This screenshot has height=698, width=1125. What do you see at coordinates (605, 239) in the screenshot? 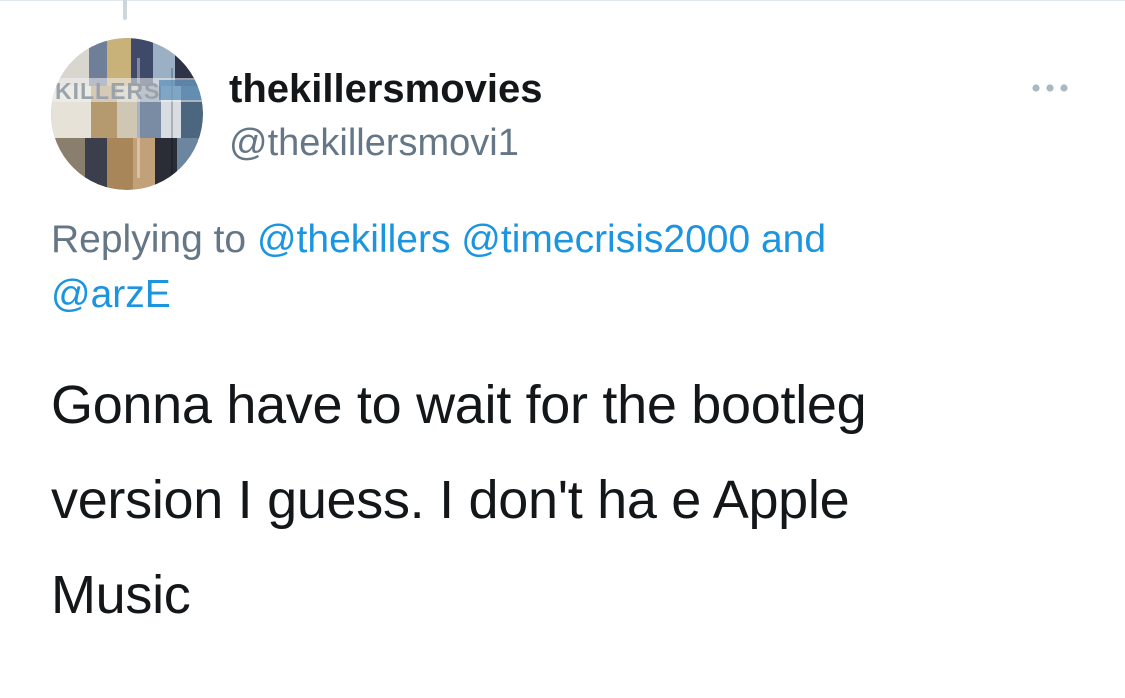
I see `mention-link-timecrisis2000: @timecrisis2000` at bounding box center [605, 239].